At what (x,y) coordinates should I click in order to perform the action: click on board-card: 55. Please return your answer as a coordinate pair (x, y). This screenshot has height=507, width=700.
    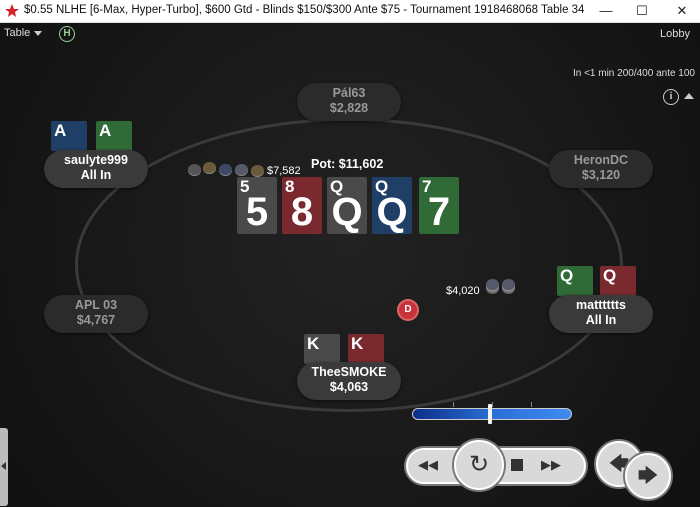
    Looking at the image, I should click on (257, 205).